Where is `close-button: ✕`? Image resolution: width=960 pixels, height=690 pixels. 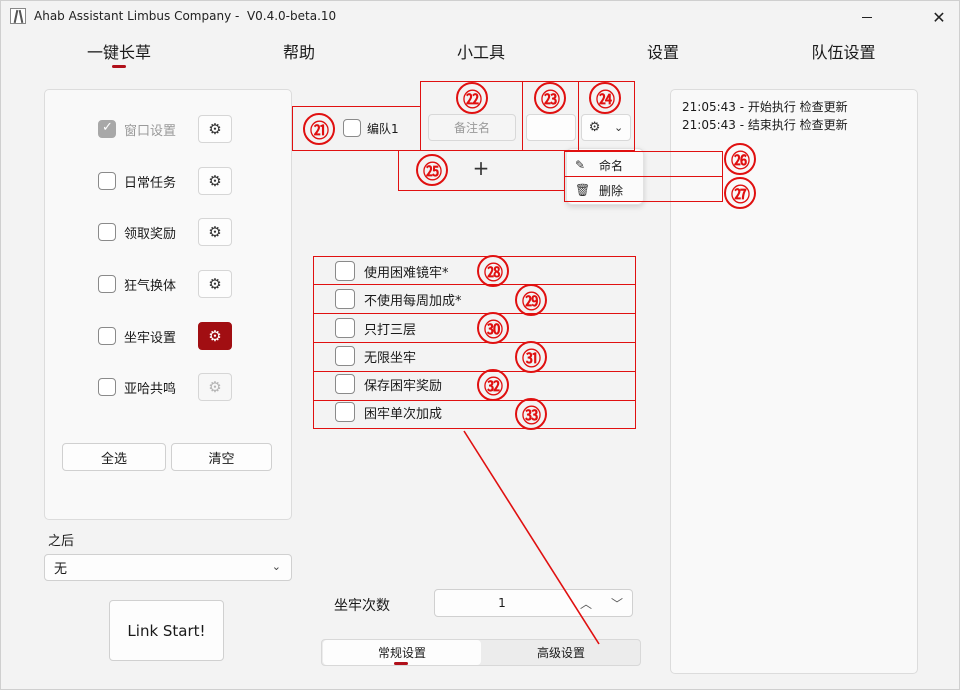
close-button: ✕ is located at coordinates (938, 17).